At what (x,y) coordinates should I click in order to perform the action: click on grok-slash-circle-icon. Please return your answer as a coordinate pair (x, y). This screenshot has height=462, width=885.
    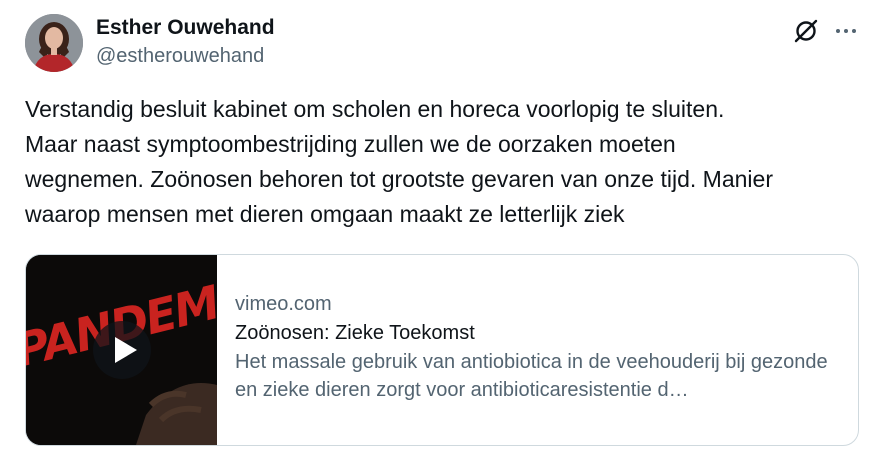
    Looking at the image, I should click on (806, 31).